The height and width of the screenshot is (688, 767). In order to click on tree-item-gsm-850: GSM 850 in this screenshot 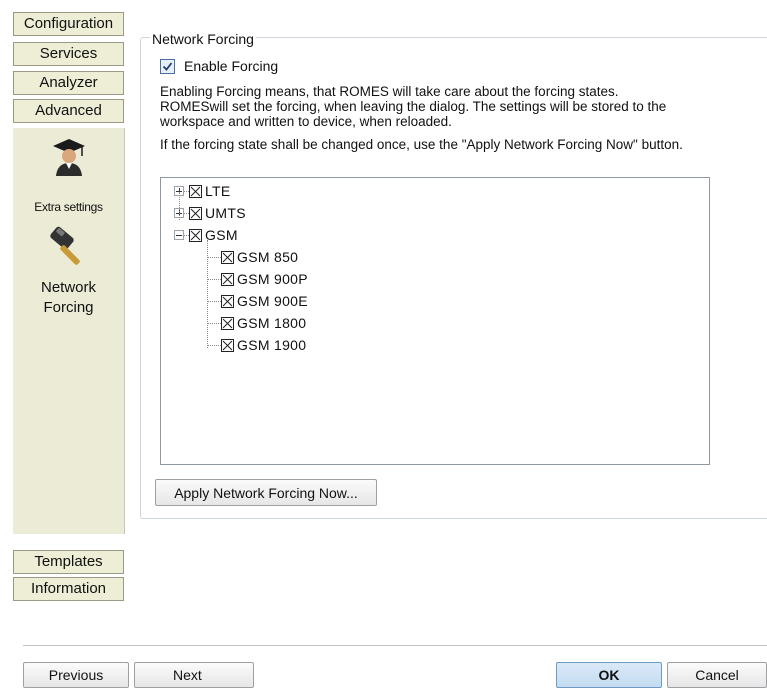, I will do `click(252, 257)`.